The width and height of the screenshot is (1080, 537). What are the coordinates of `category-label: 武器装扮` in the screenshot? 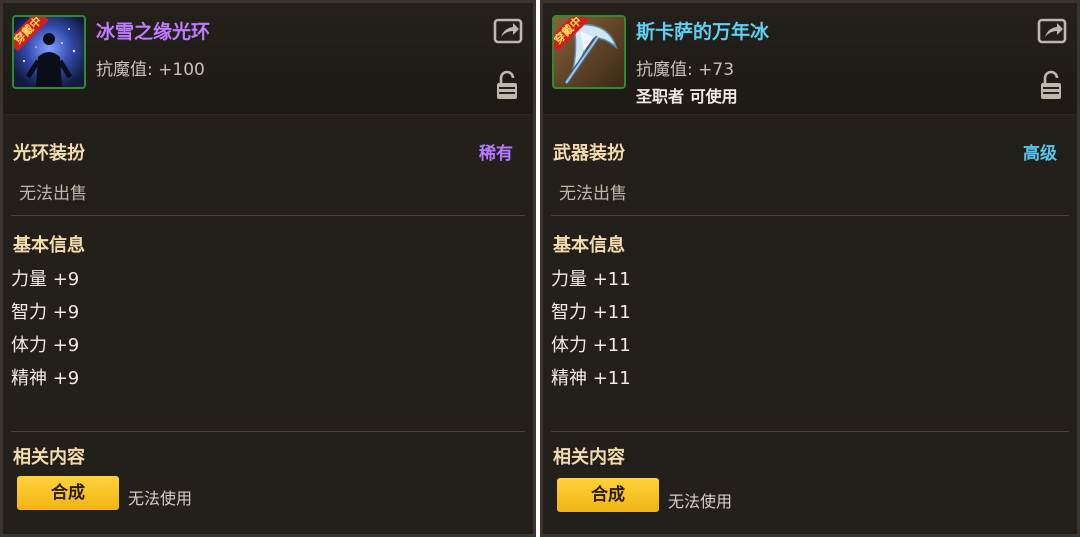 It's located at (589, 153).